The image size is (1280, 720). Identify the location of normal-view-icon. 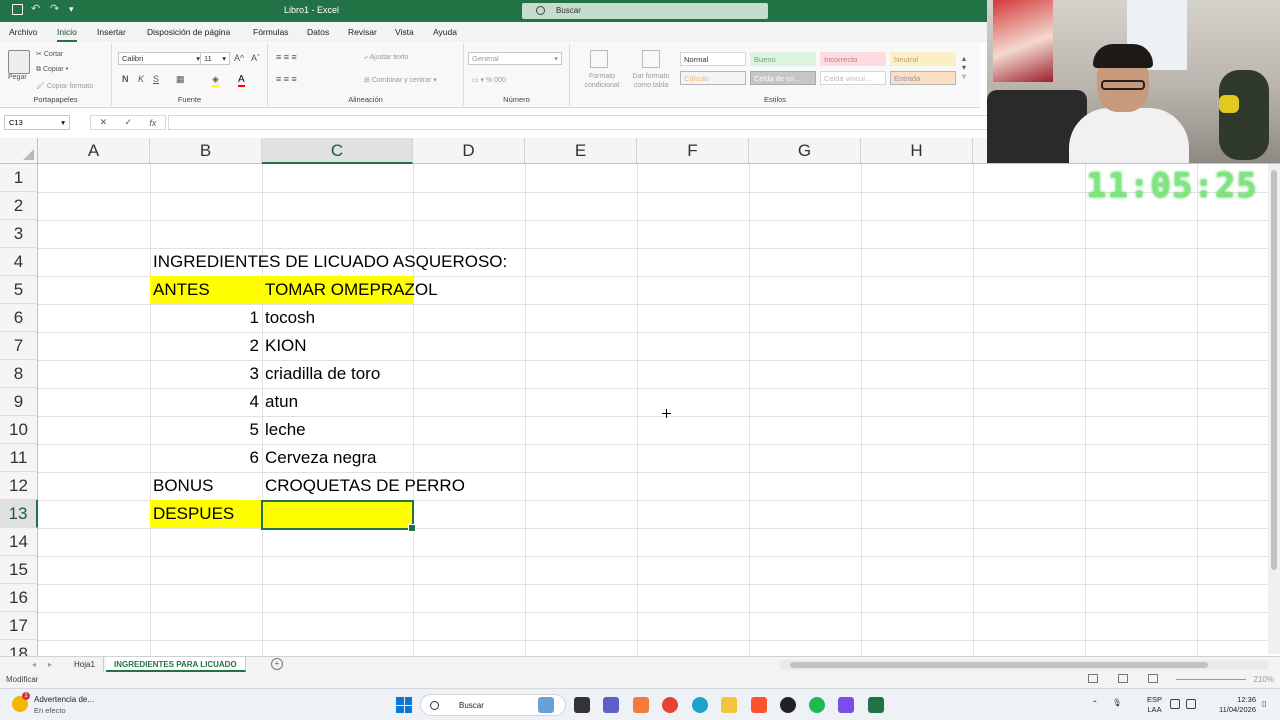
(1093, 678).